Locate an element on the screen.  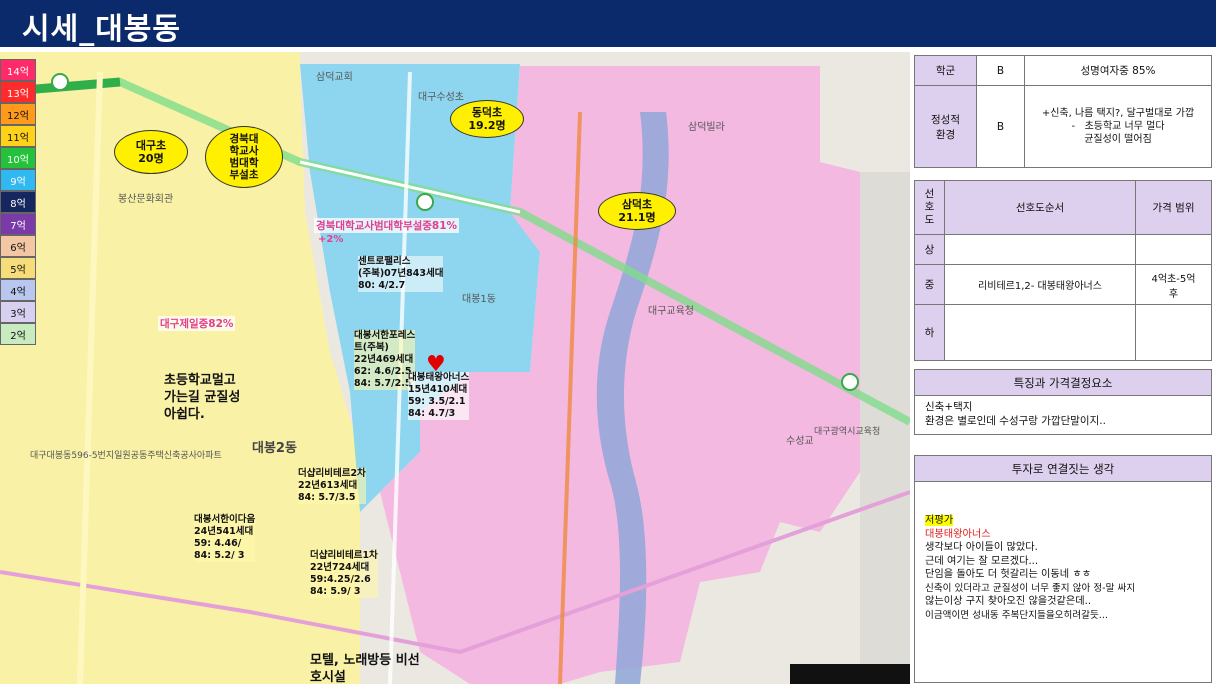
pref-order: 리비테르1,2- 대봉태왕아너스 is located at coordinates (1040, 284).